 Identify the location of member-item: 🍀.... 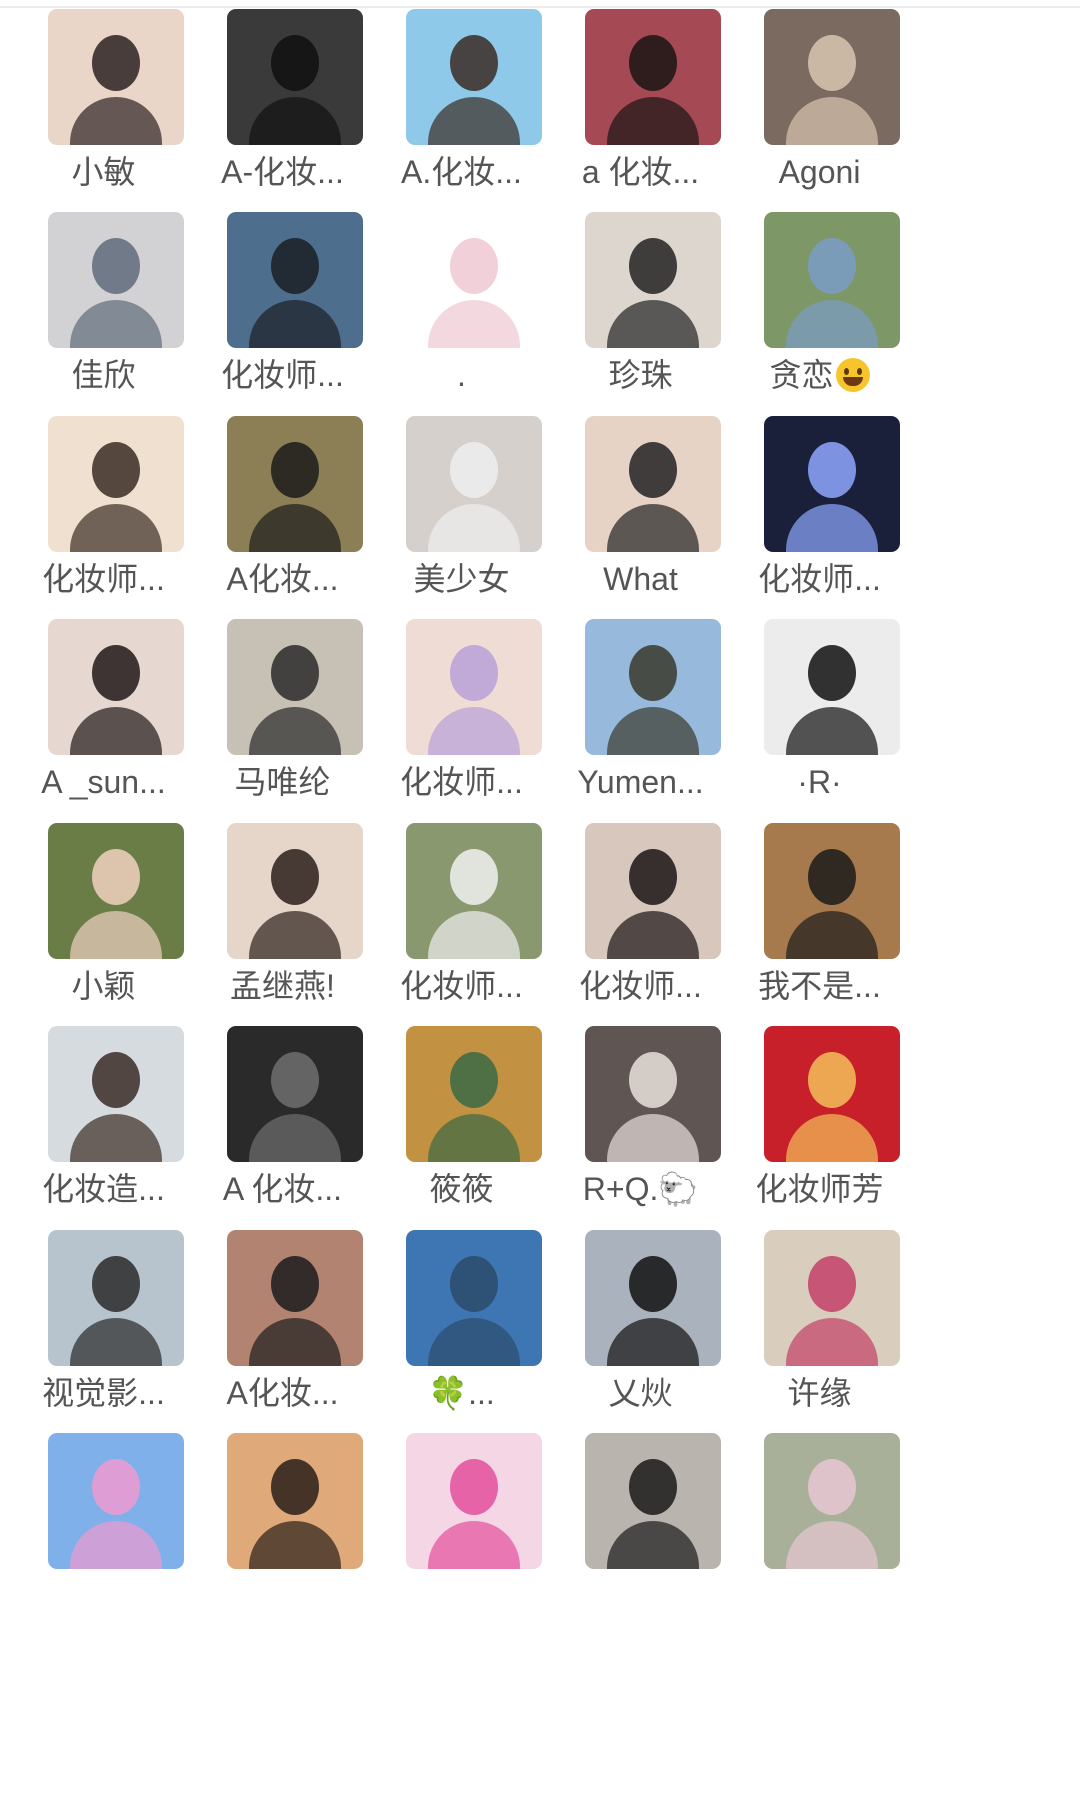
(461, 1338).